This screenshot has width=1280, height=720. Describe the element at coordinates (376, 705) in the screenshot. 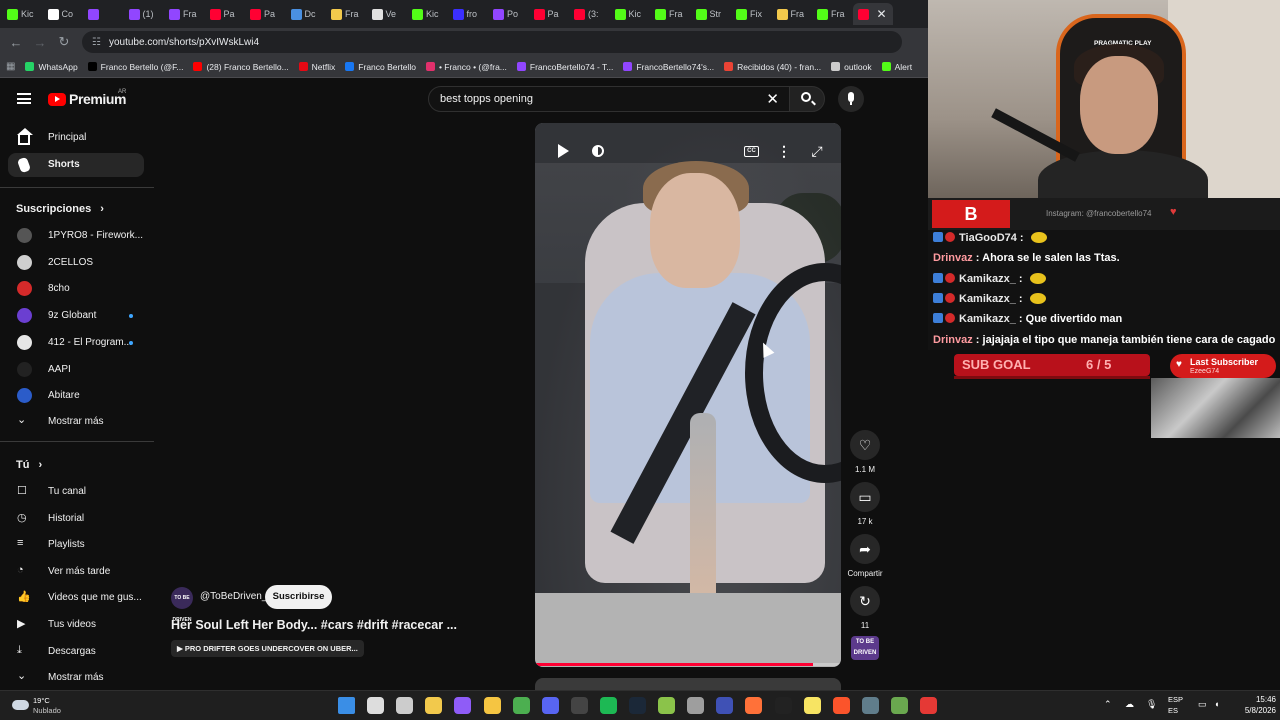

I see `search-icon` at that location.